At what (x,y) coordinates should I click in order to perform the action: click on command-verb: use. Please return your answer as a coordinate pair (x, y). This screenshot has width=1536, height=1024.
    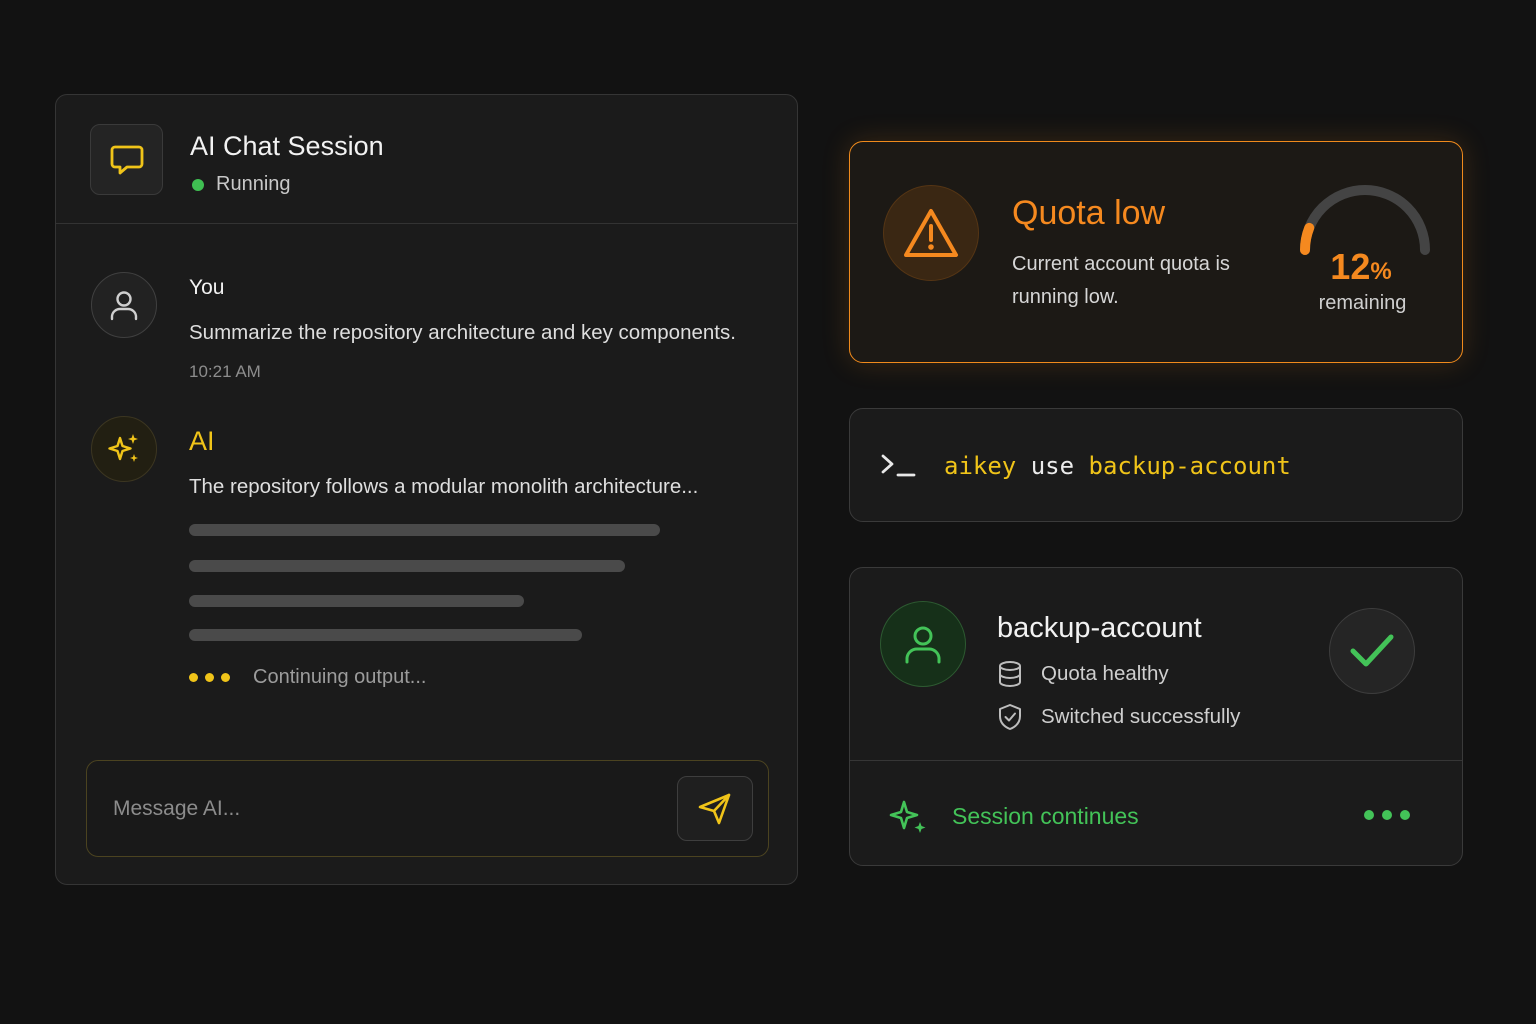
    Looking at the image, I should click on (1052, 466).